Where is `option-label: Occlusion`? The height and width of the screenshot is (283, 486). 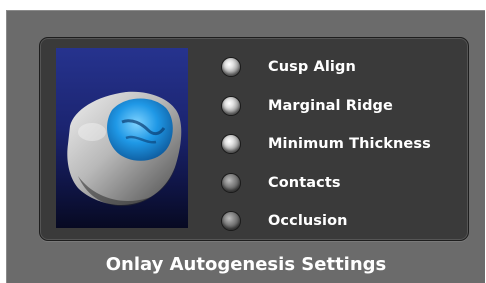
option-label: Occlusion is located at coordinates (308, 221).